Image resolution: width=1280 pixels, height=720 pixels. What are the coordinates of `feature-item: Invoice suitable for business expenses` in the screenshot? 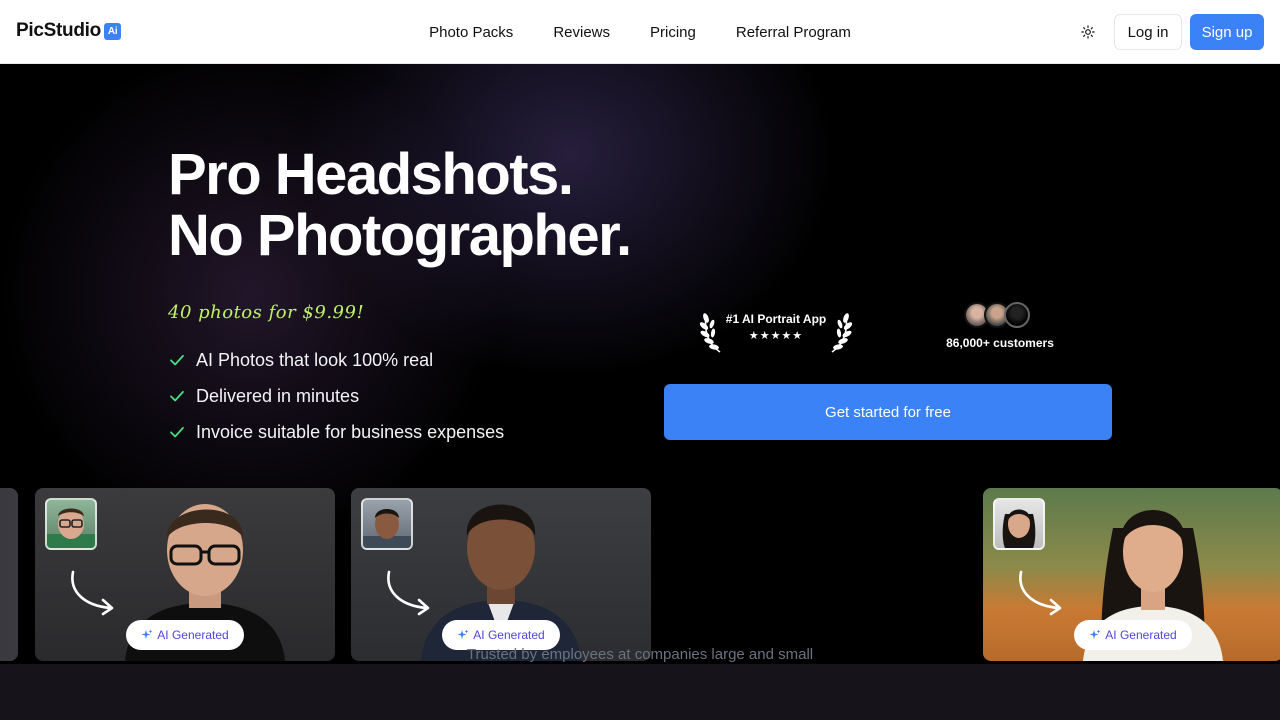 It's located at (336, 432).